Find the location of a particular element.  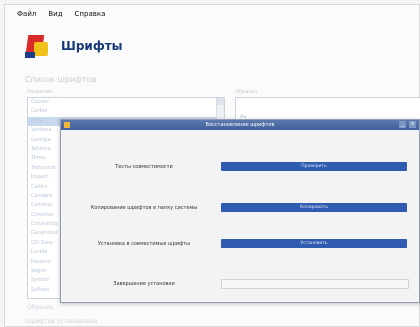

copy-fonts-label: Копирование шрифтов в папку системы is located at coordinates (144, 208).